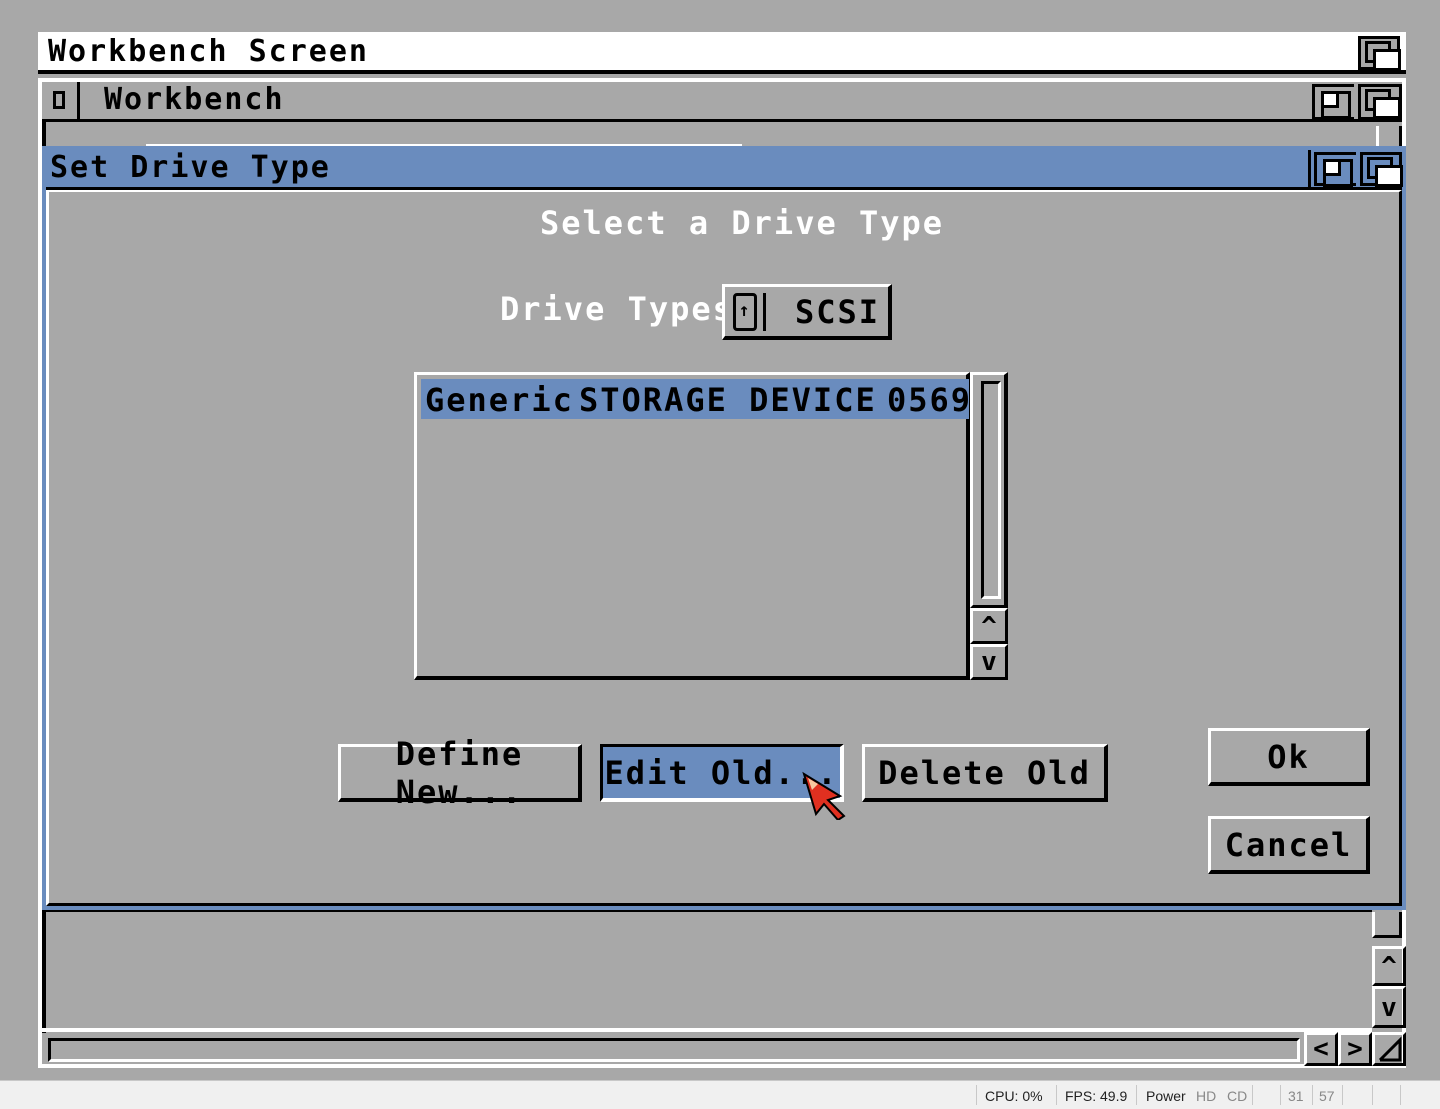 This screenshot has width=1440, height=1109. I want to click on fps-readout: FPS: 49.9, so click(1096, 1096).